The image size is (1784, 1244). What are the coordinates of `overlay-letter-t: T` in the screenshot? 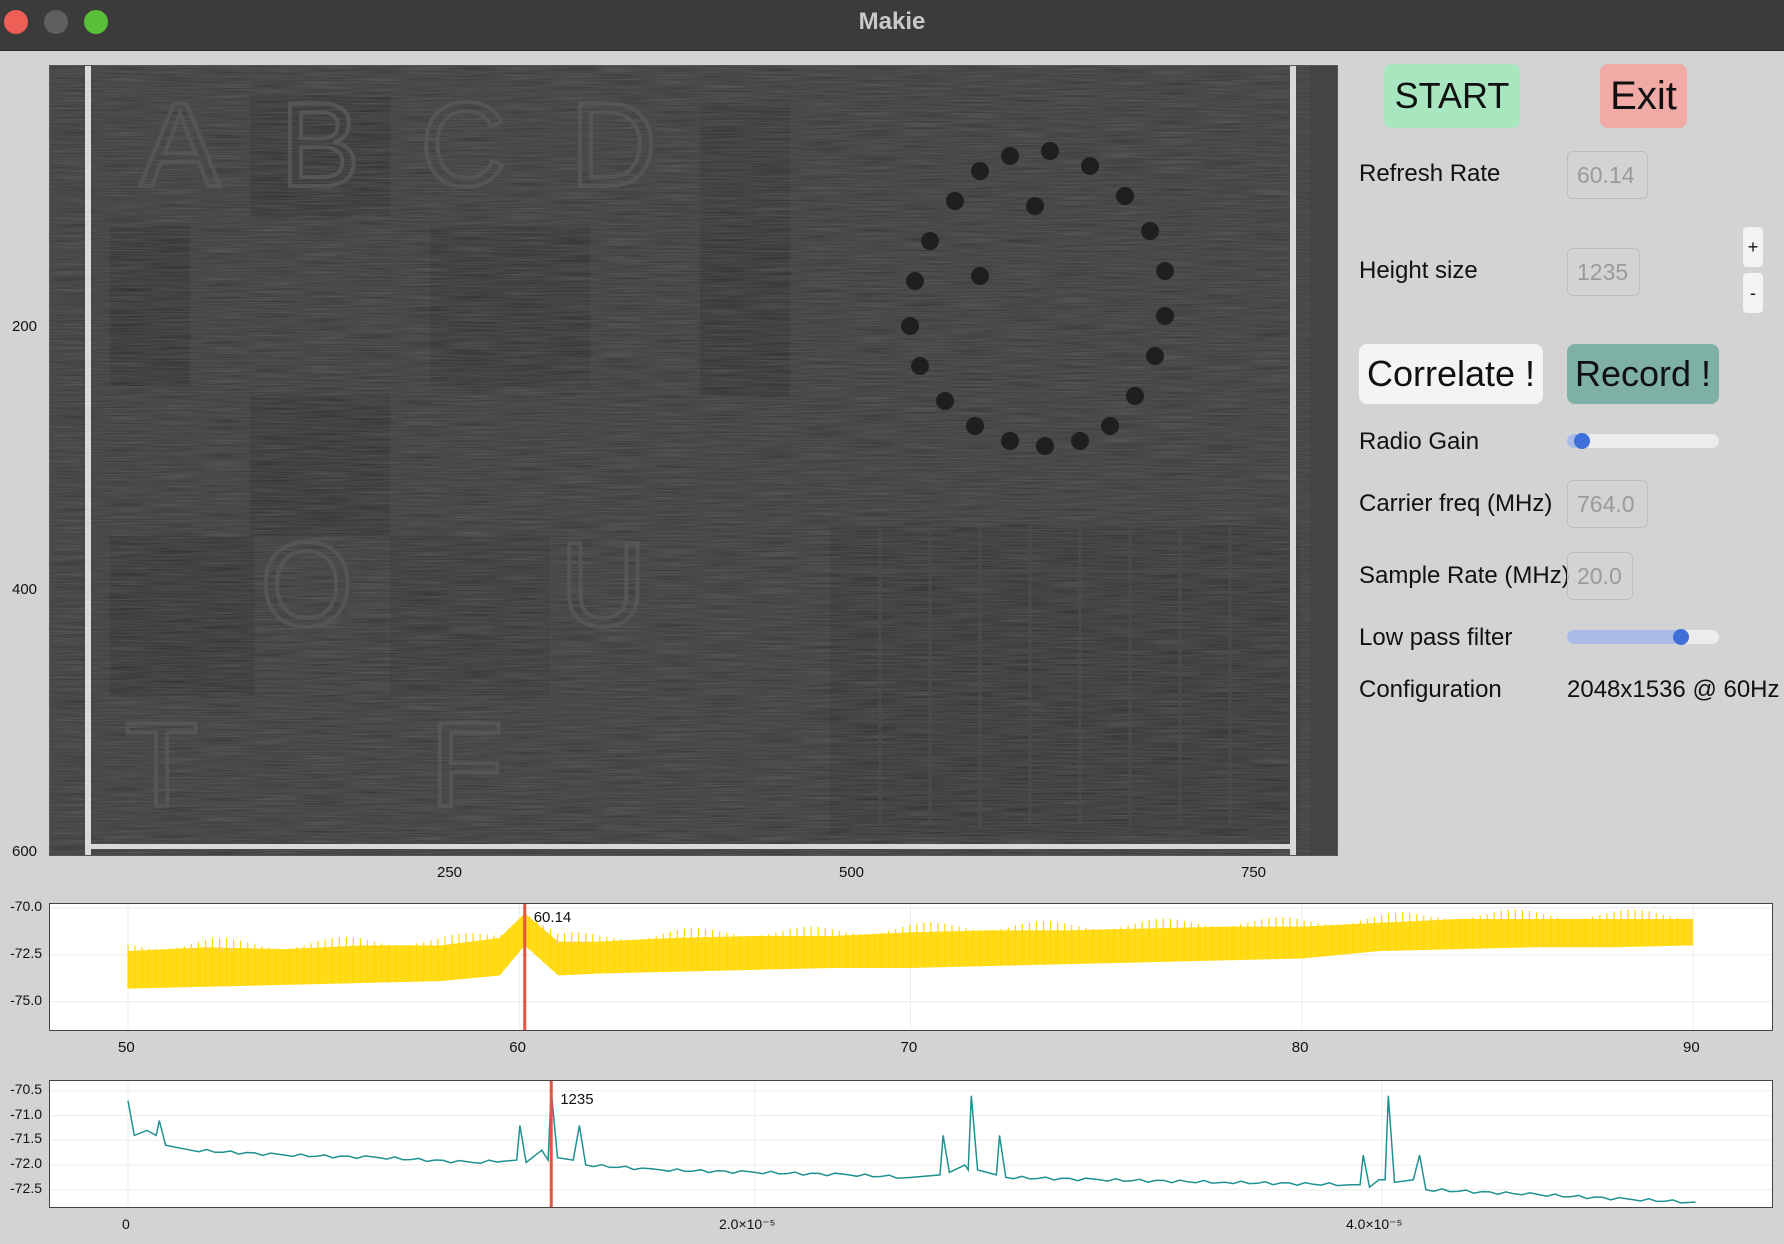 It's located at (161, 765).